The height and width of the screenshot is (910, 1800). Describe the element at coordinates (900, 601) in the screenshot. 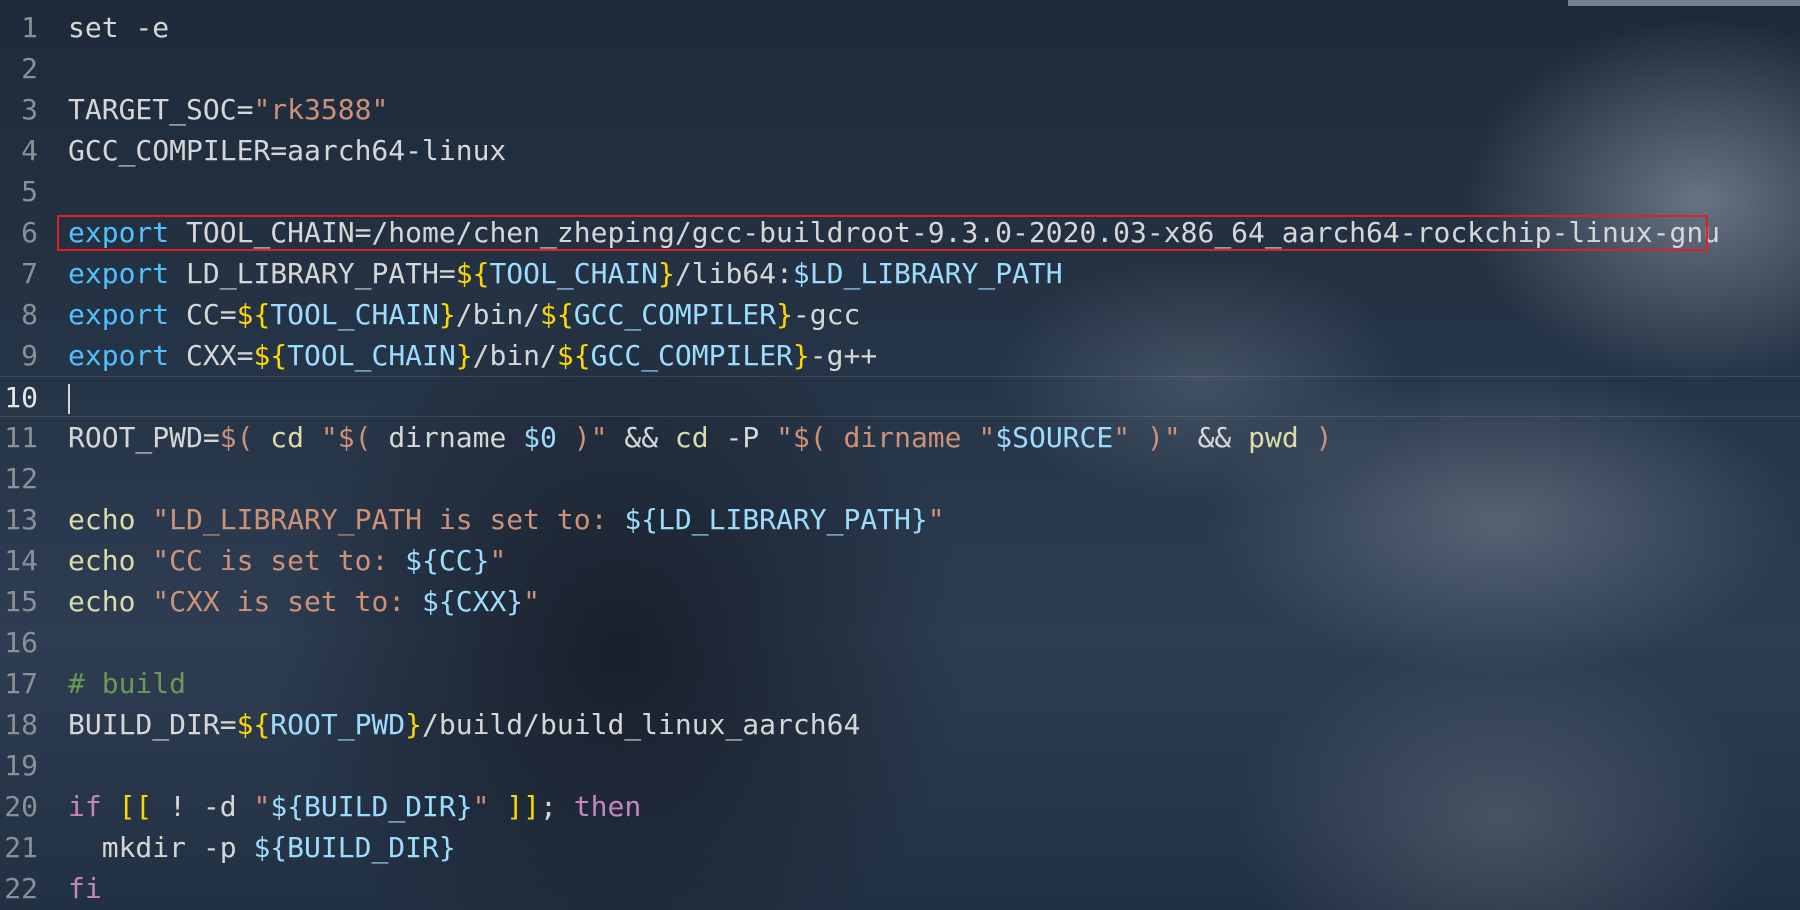

I see `code-line: 15 echo "CXX is set to: ${CXX}"` at that location.